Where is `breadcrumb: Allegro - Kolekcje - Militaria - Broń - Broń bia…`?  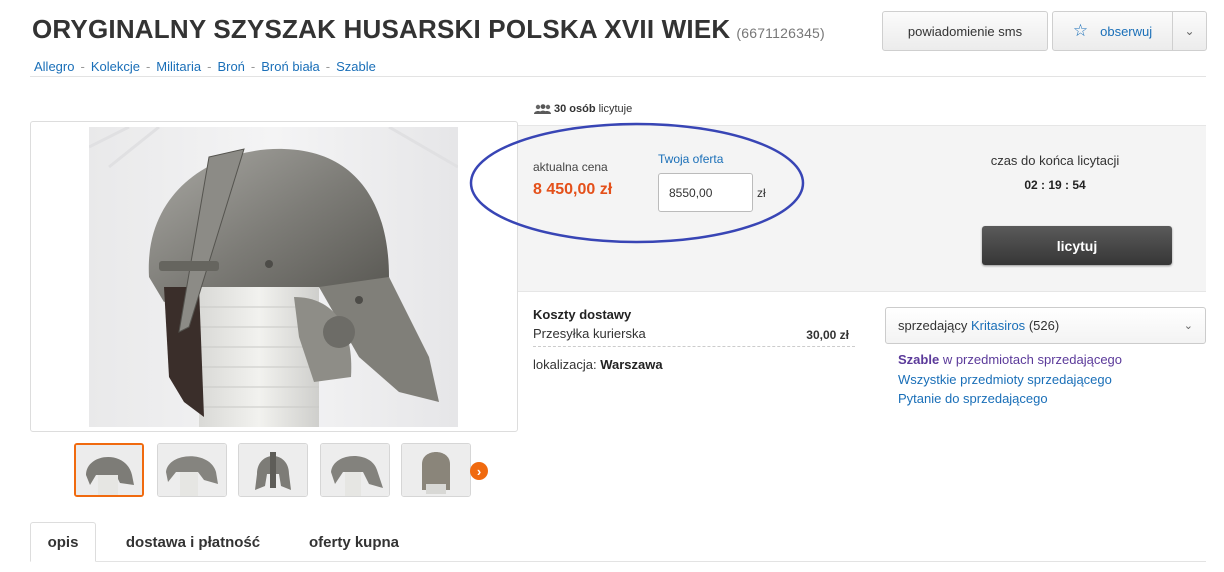 breadcrumb: Allegro - Kolekcje - Militaria - Broń - Broń bia… is located at coordinates (205, 66).